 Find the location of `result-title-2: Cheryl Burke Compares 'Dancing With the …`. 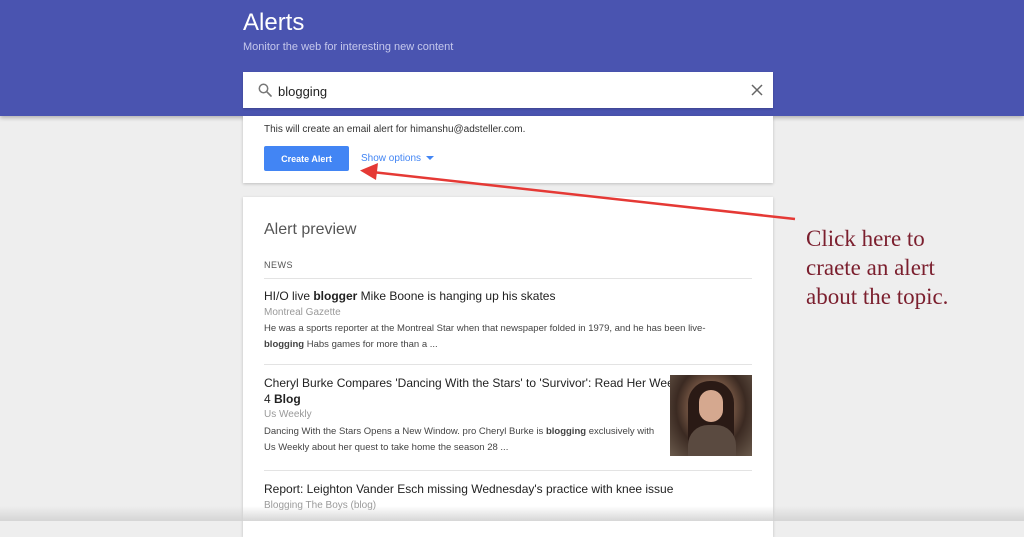

result-title-2: Cheryl Burke Compares 'Dancing With the … is located at coordinates (472, 391).